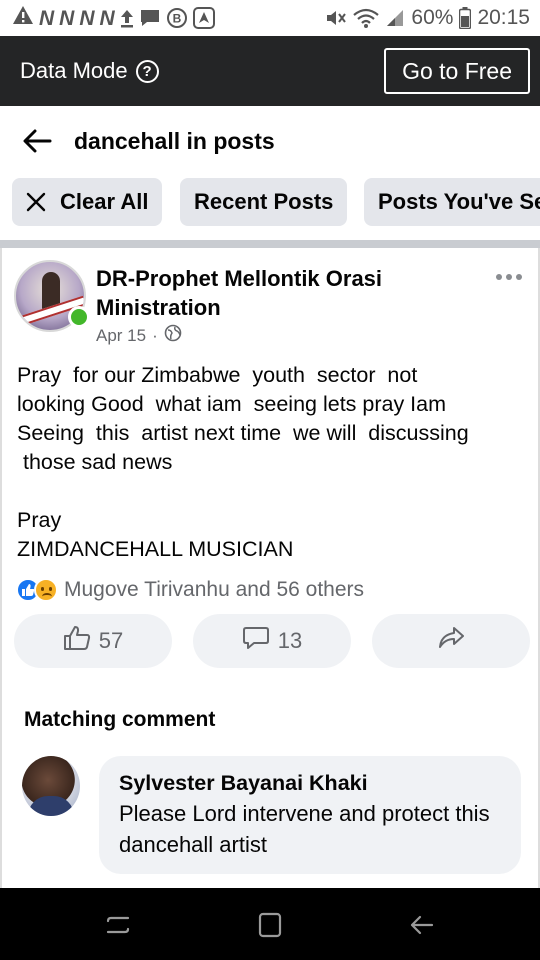 This screenshot has width=540, height=960. What do you see at coordinates (39, 520) in the screenshot?
I see `post-line: Pray` at bounding box center [39, 520].